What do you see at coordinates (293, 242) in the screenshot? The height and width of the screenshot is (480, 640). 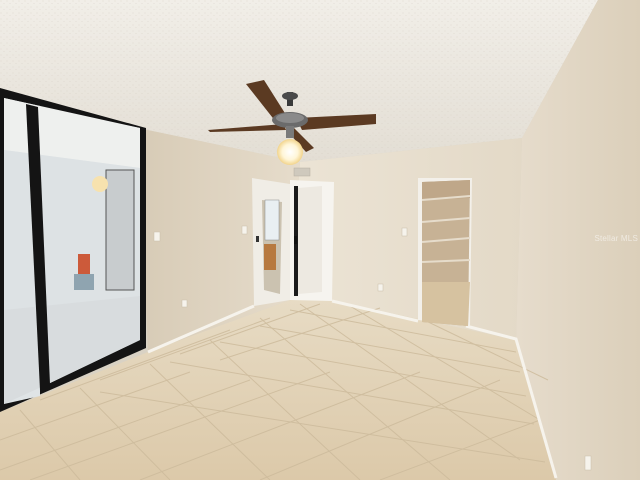 I see `bathroom-doorway` at bounding box center [293, 242].